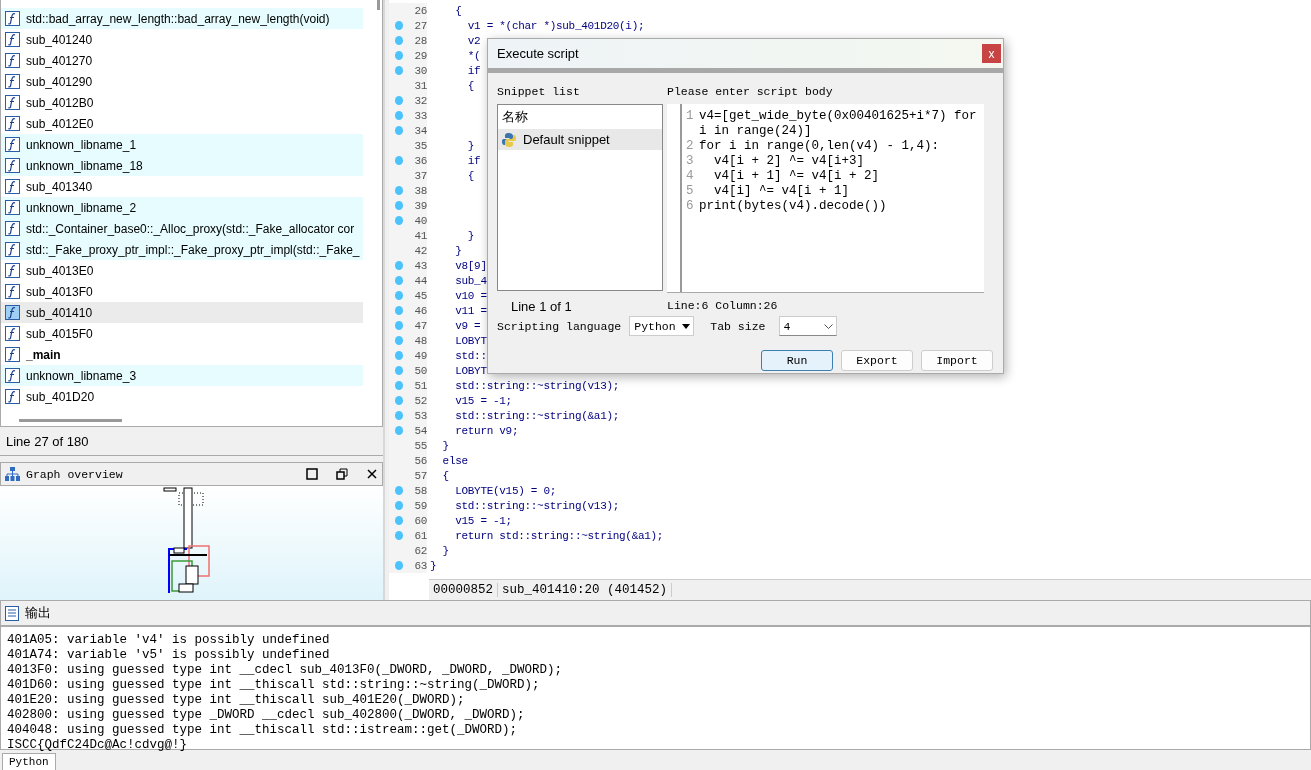 This screenshot has width=1311, height=770. Describe the element at coordinates (372, 474) in the screenshot. I see `close-icon` at that location.